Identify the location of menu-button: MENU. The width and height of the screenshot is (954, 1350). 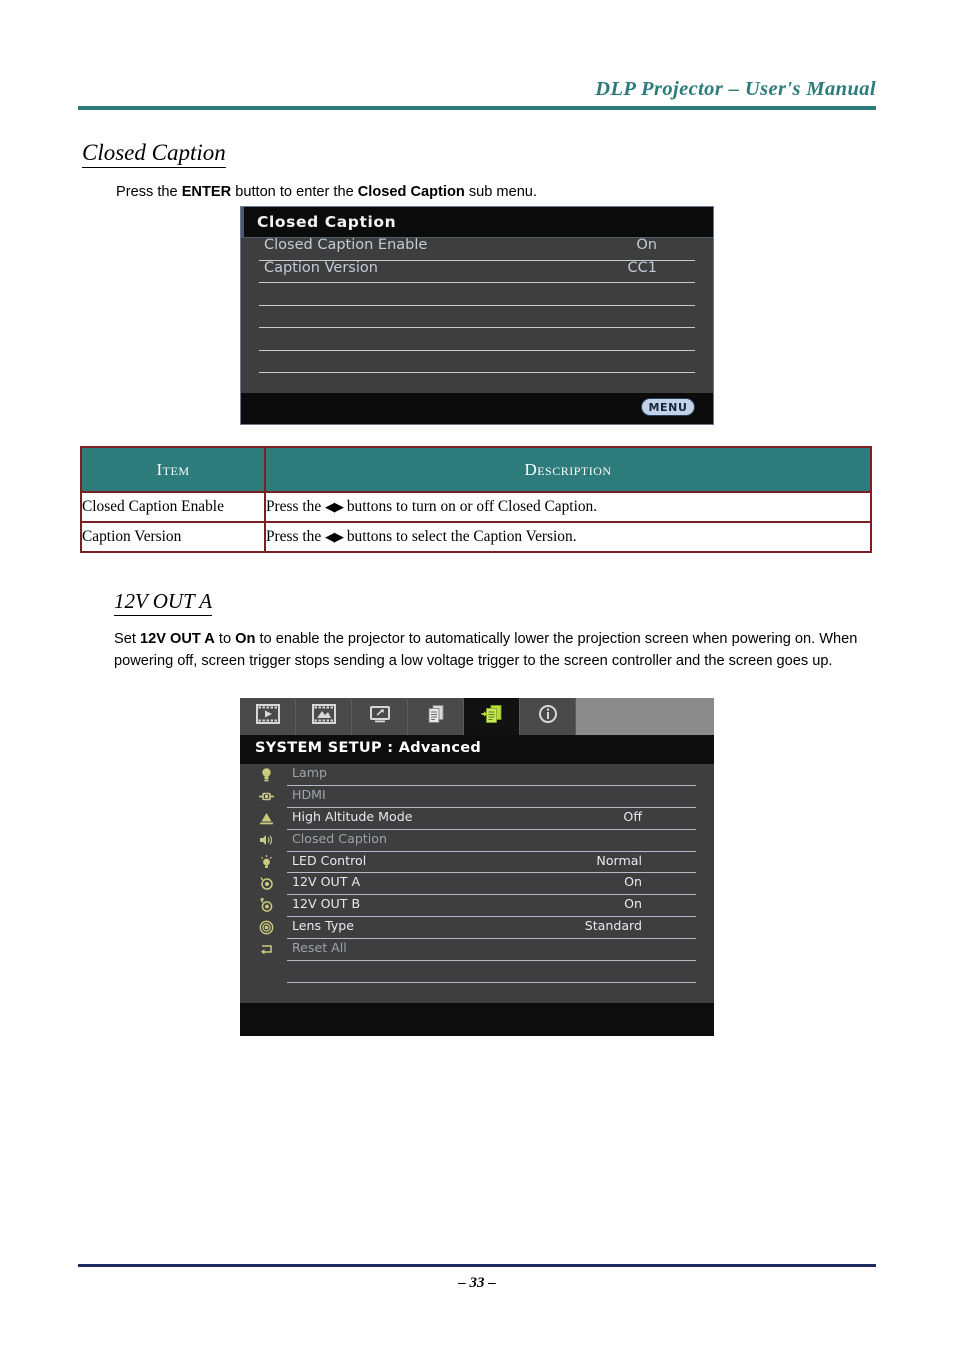
(668, 407).